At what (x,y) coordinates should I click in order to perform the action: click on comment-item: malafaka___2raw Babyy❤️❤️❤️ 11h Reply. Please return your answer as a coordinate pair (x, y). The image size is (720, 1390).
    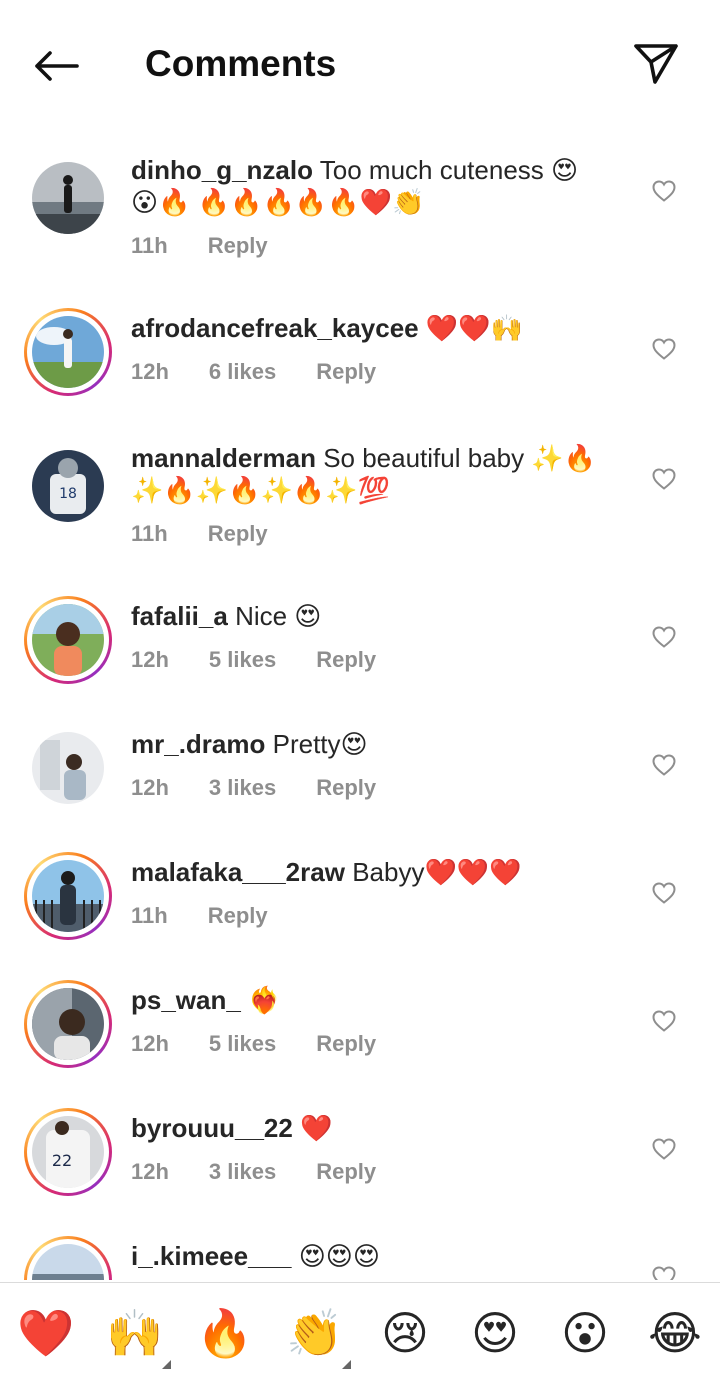
    Looking at the image, I should click on (360, 902).